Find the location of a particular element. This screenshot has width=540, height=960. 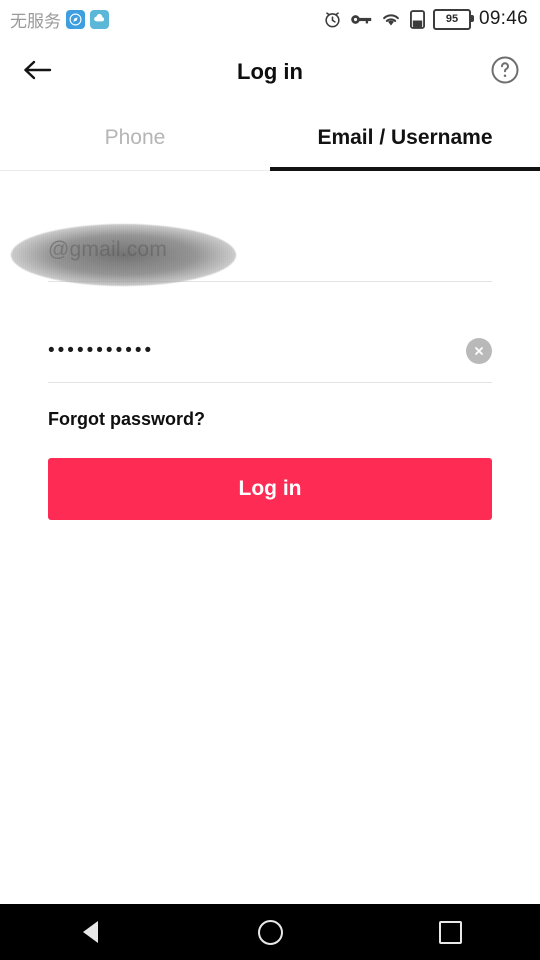

tab-phone-label: Phone is located at coordinates (135, 137).